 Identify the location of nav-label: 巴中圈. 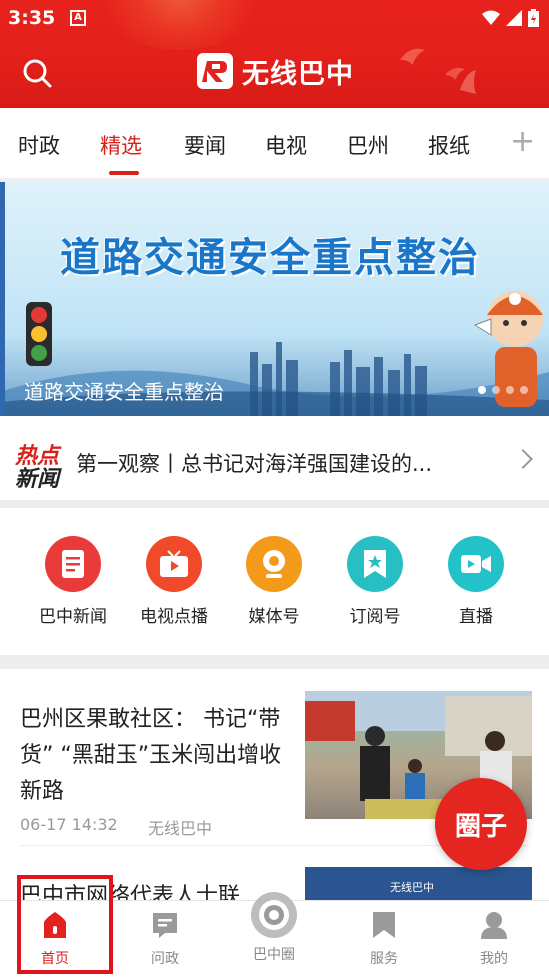
(274, 955).